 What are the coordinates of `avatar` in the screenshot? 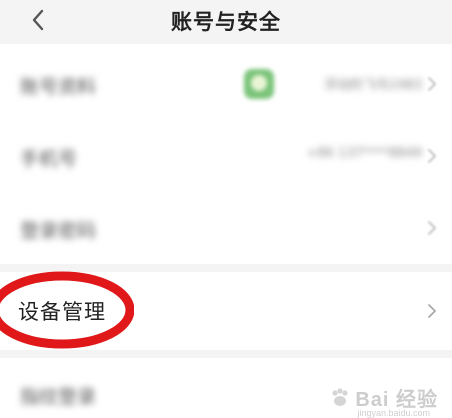 It's located at (259, 84).